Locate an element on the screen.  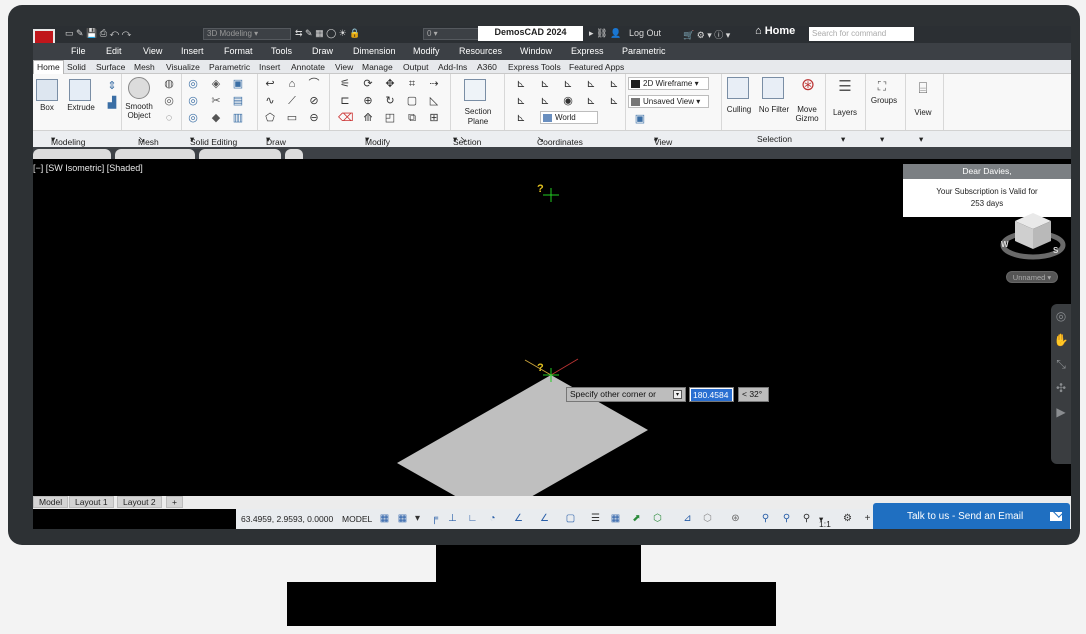
3d-object-snap-icon: ⬡ is located at coordinates (657, 518).